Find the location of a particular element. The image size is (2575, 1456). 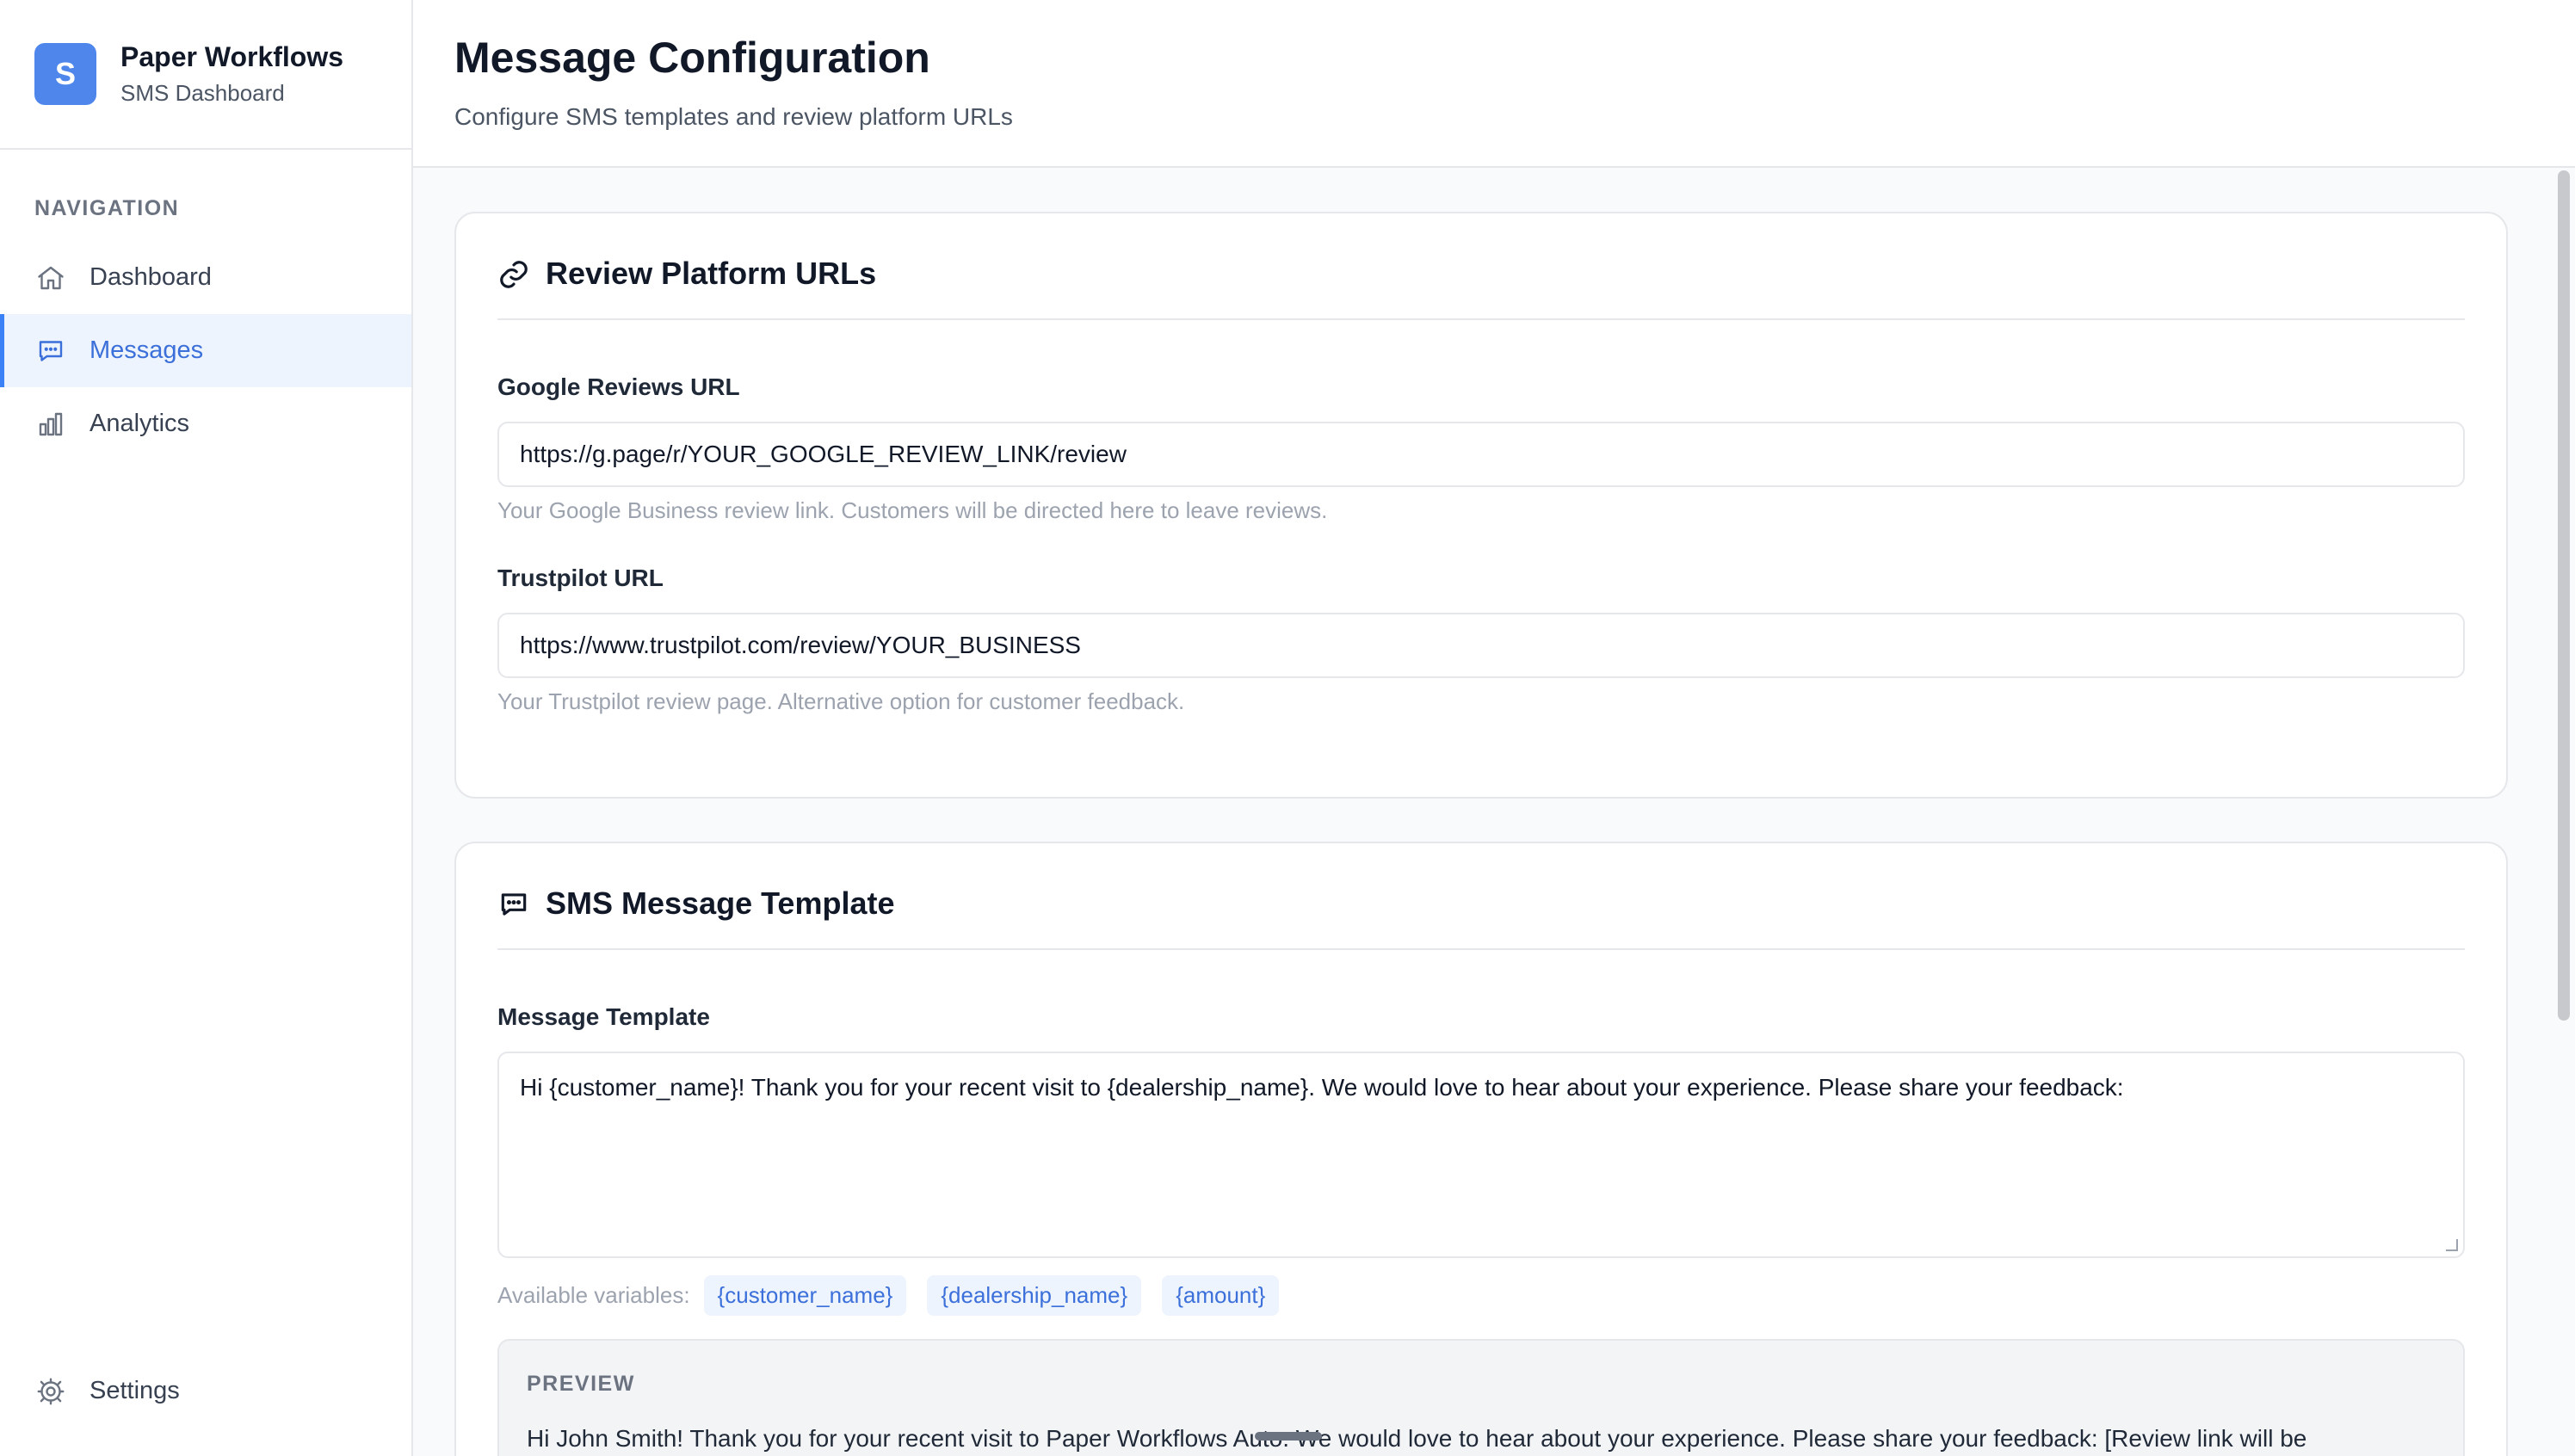

drag-handle is located at coordinates (1288, 1436).